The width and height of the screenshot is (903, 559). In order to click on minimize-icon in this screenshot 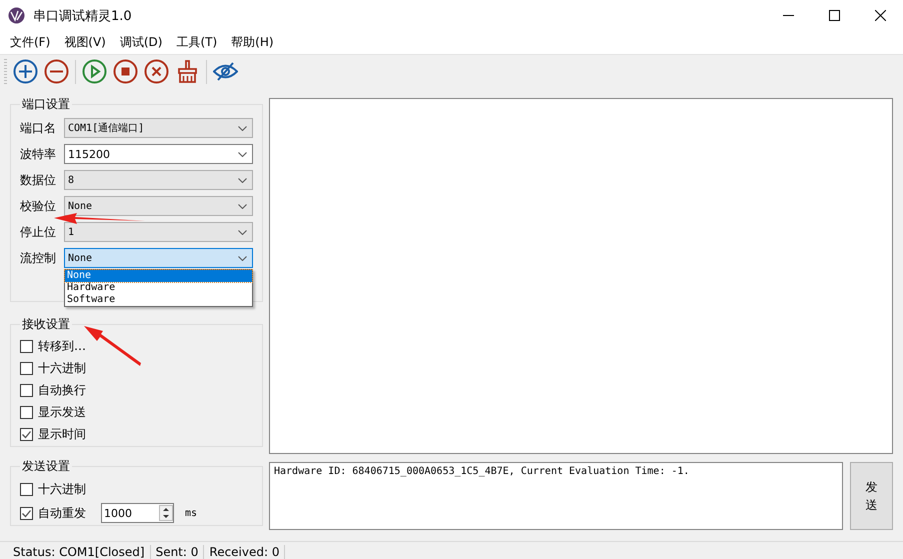, I will do `click(788, 15)`.